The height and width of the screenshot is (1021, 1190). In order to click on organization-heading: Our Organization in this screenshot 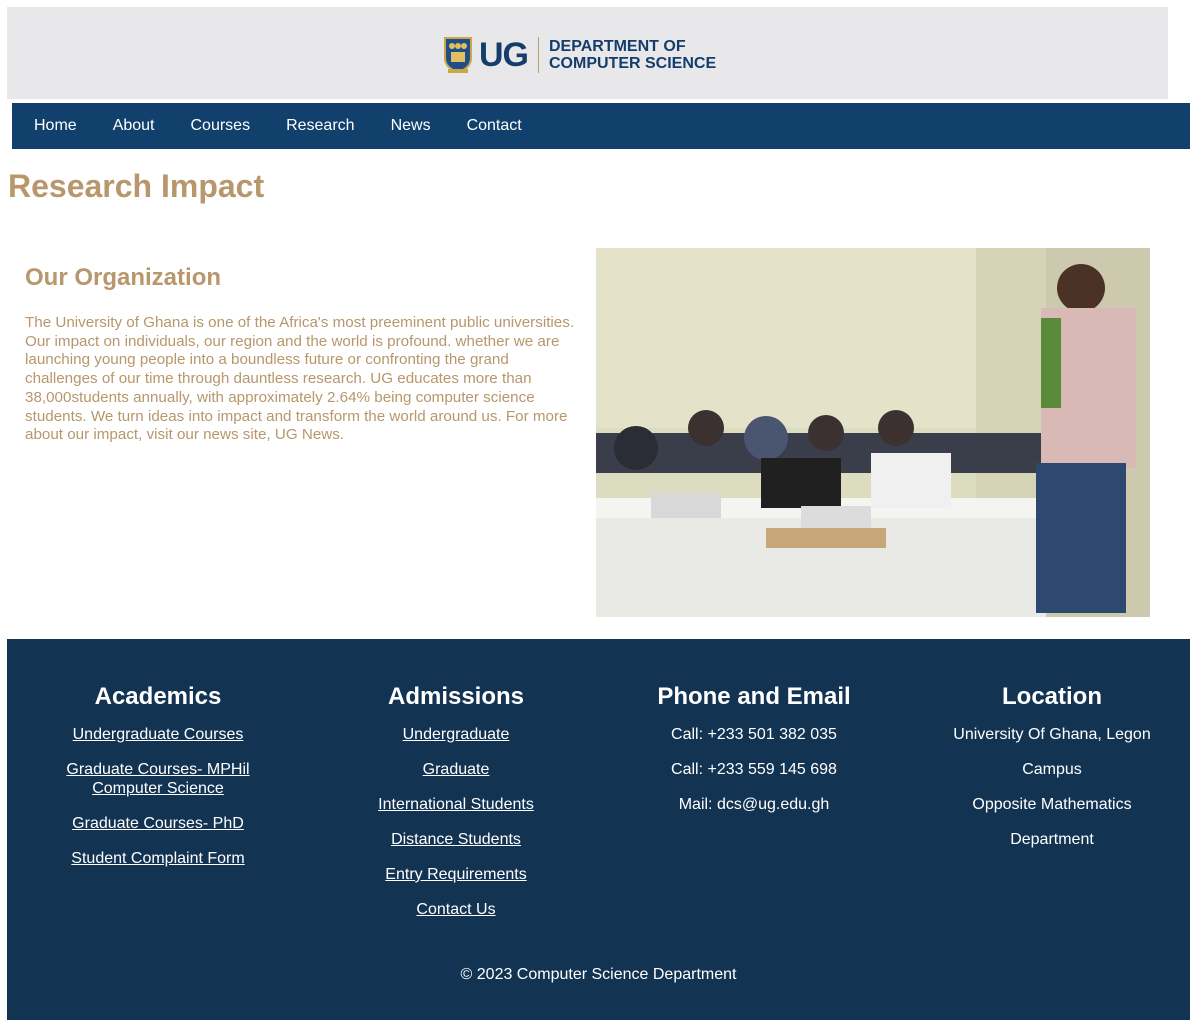, I will do `click(123, 277)`.